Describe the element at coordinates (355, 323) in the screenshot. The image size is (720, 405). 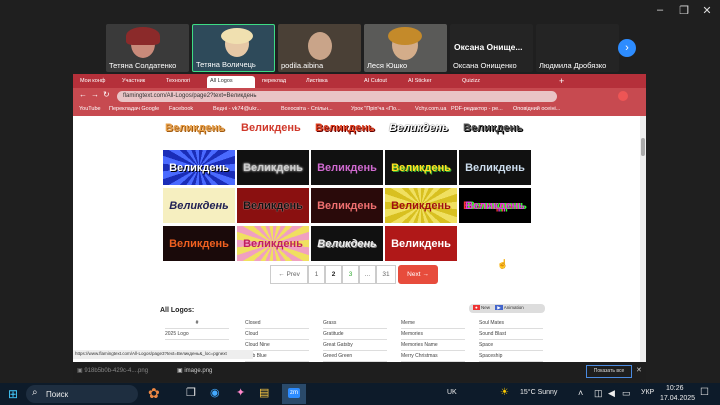
I see `list-item: Grass` at that location.